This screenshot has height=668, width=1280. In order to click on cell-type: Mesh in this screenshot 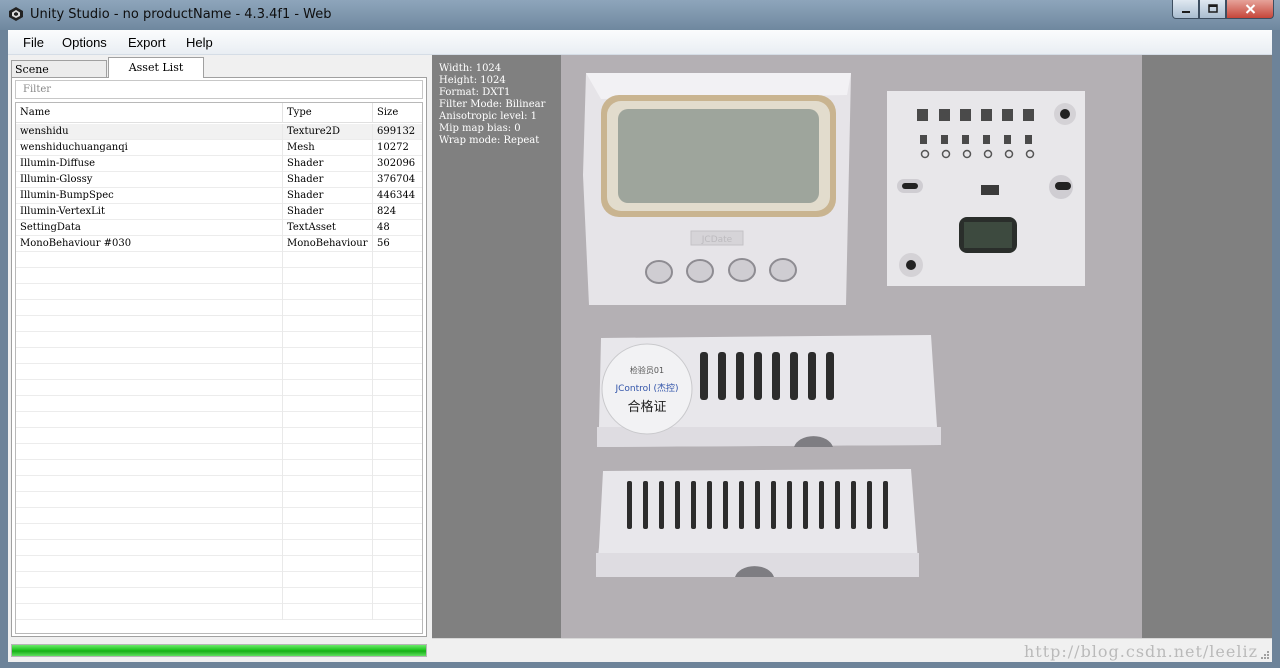, I will do `click(328, 148)`.